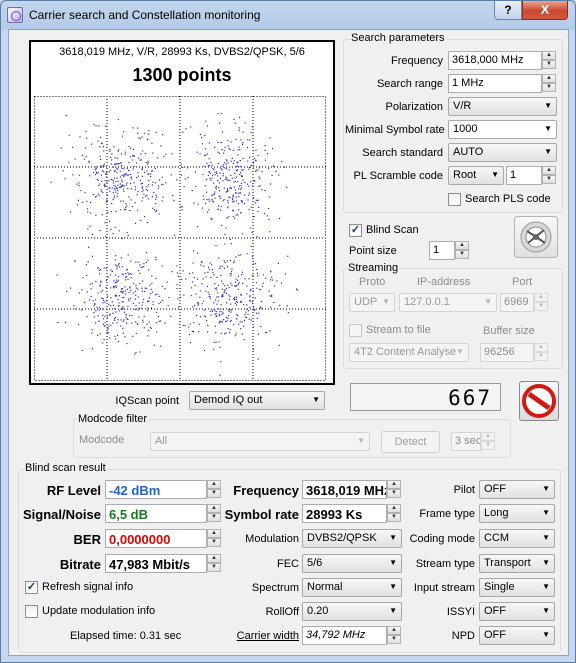 This screenshot has width=576, height=663. I want to click on points-count-label: 1300 points, so click(182, 75).